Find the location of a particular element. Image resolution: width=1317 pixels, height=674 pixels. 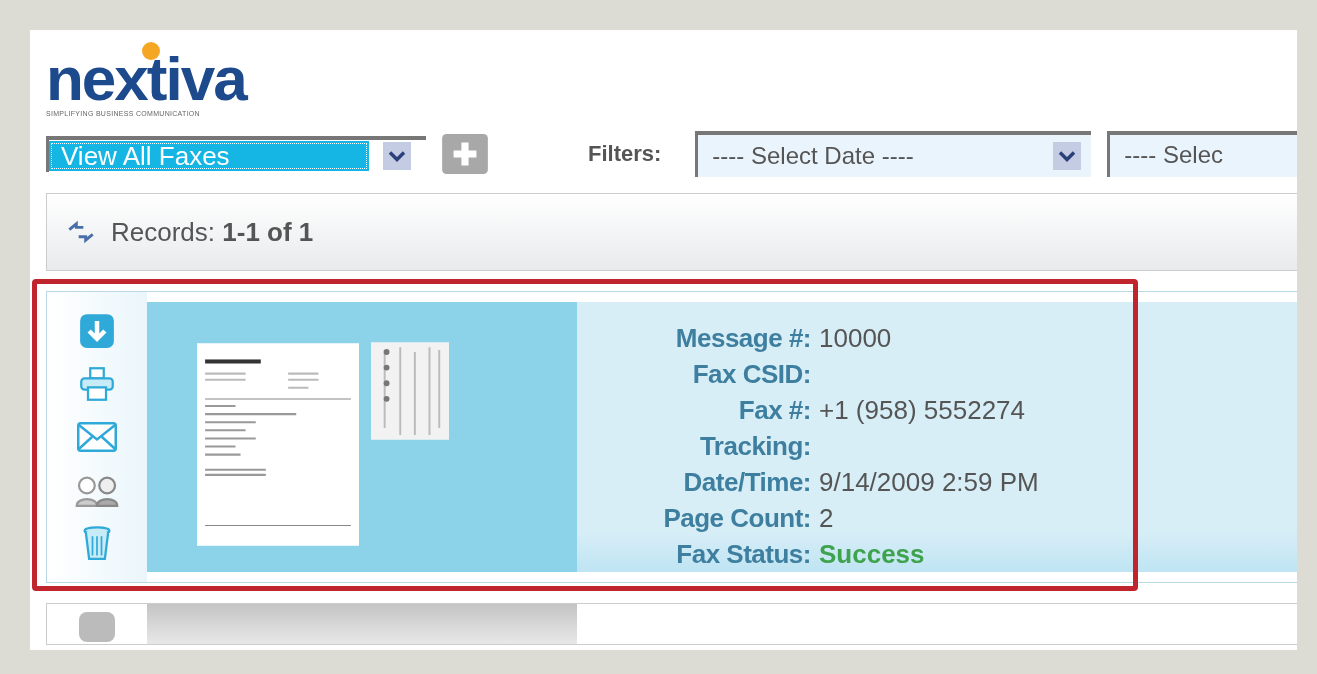

field-label: Message #: is located at coordinates (742, 338).